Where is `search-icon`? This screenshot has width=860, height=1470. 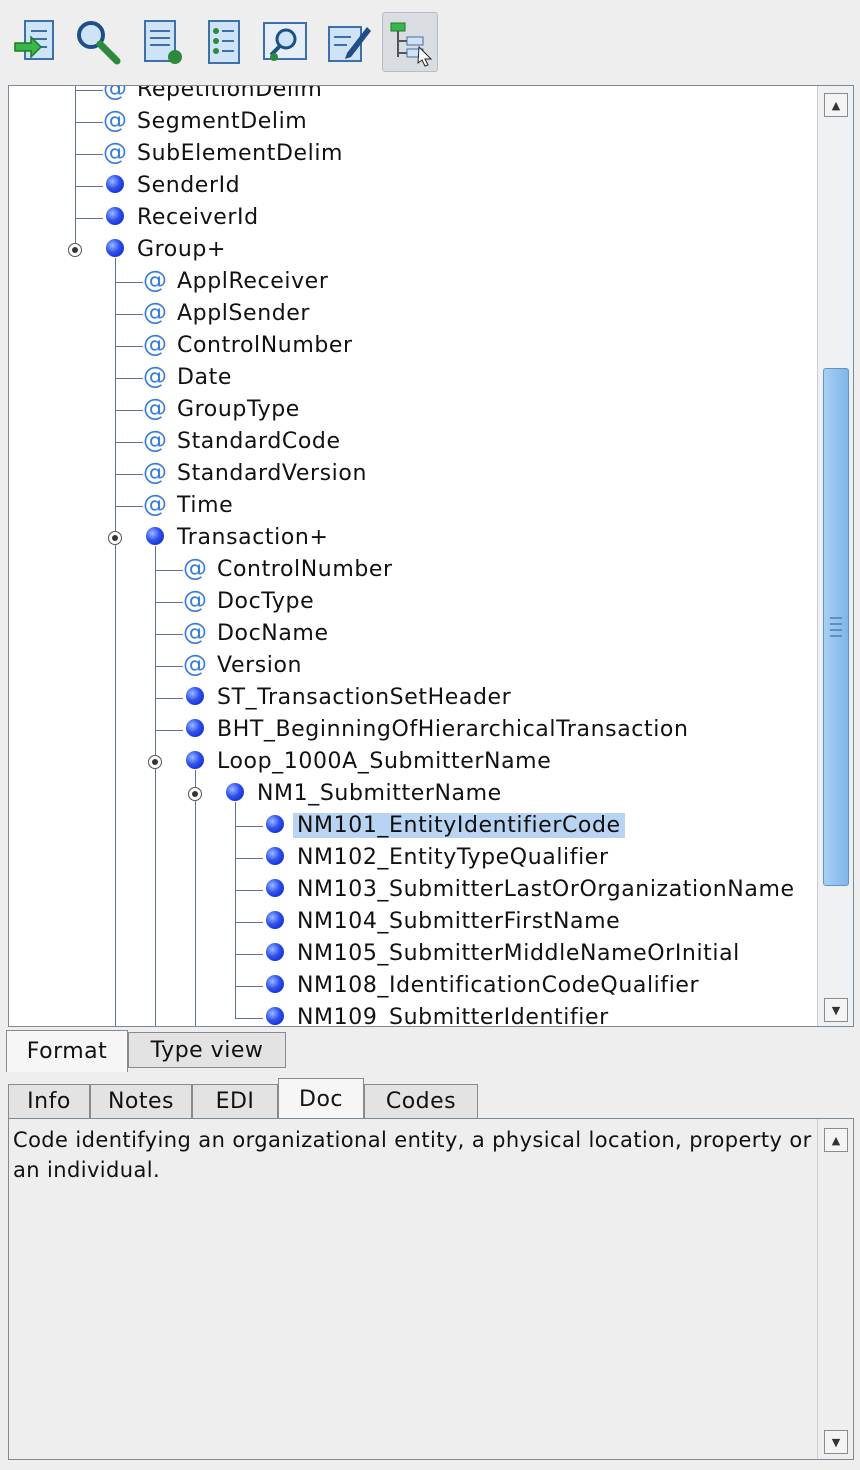
search-icon is located at coordinates (99, 43).